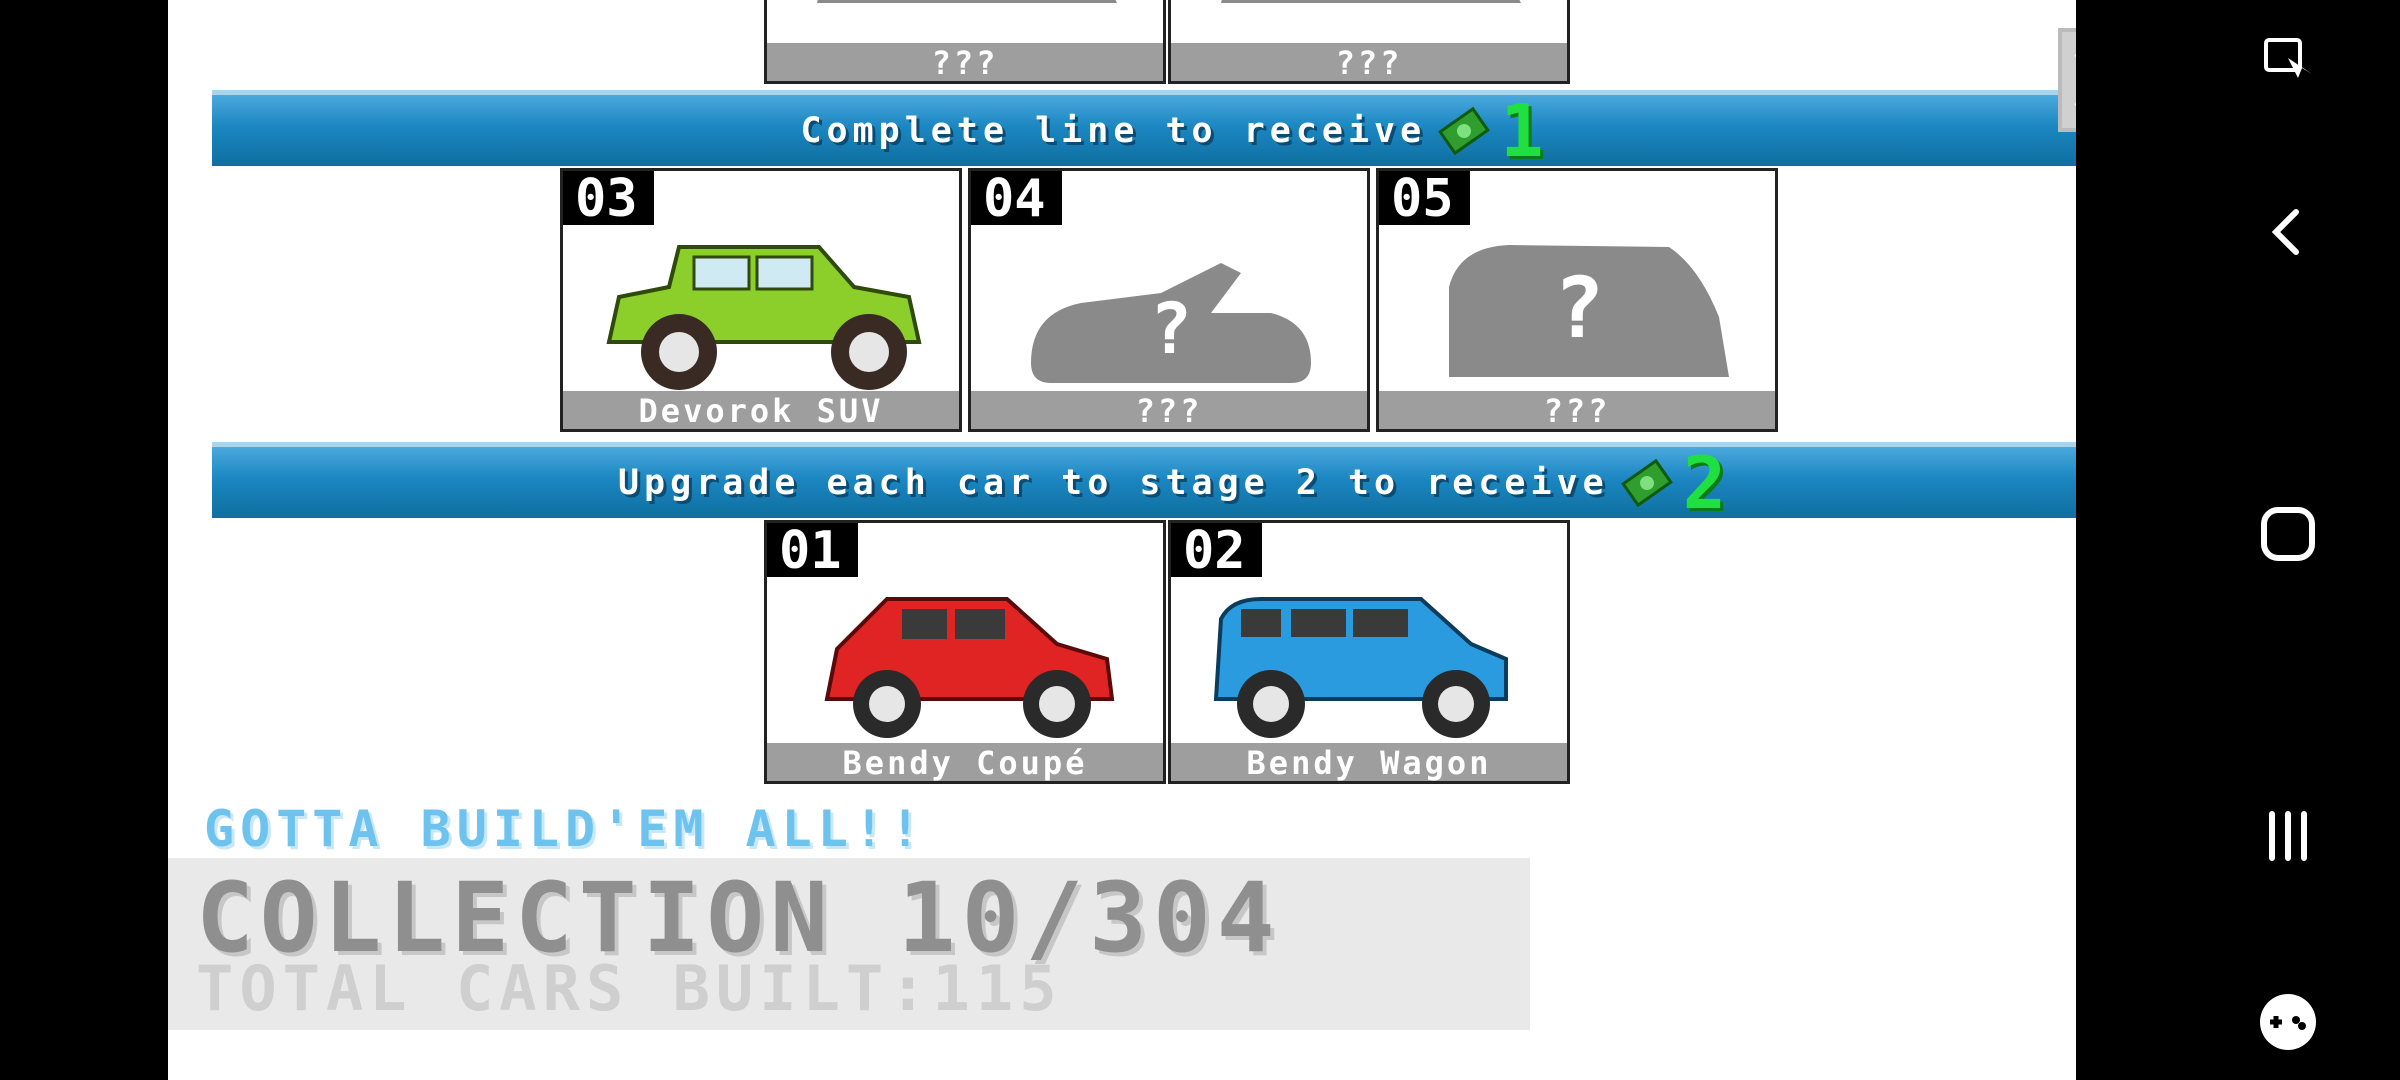  What do you see at coordinates (565, 829) in the screenshot?
I see `tagline: GOTTA BUILD'EM ALL!!` at bounding box center [565, 829].